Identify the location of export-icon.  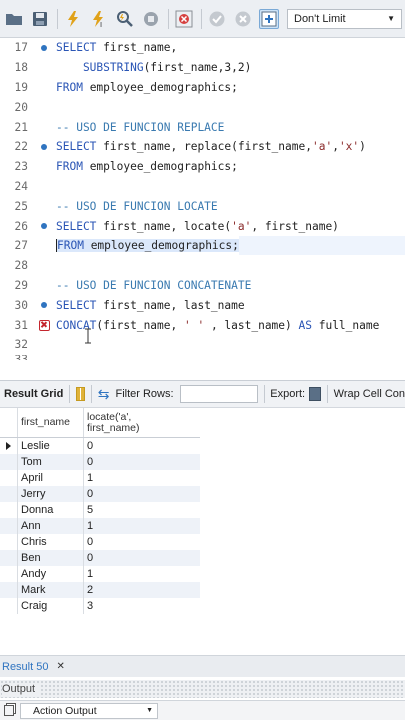
(315, 394).